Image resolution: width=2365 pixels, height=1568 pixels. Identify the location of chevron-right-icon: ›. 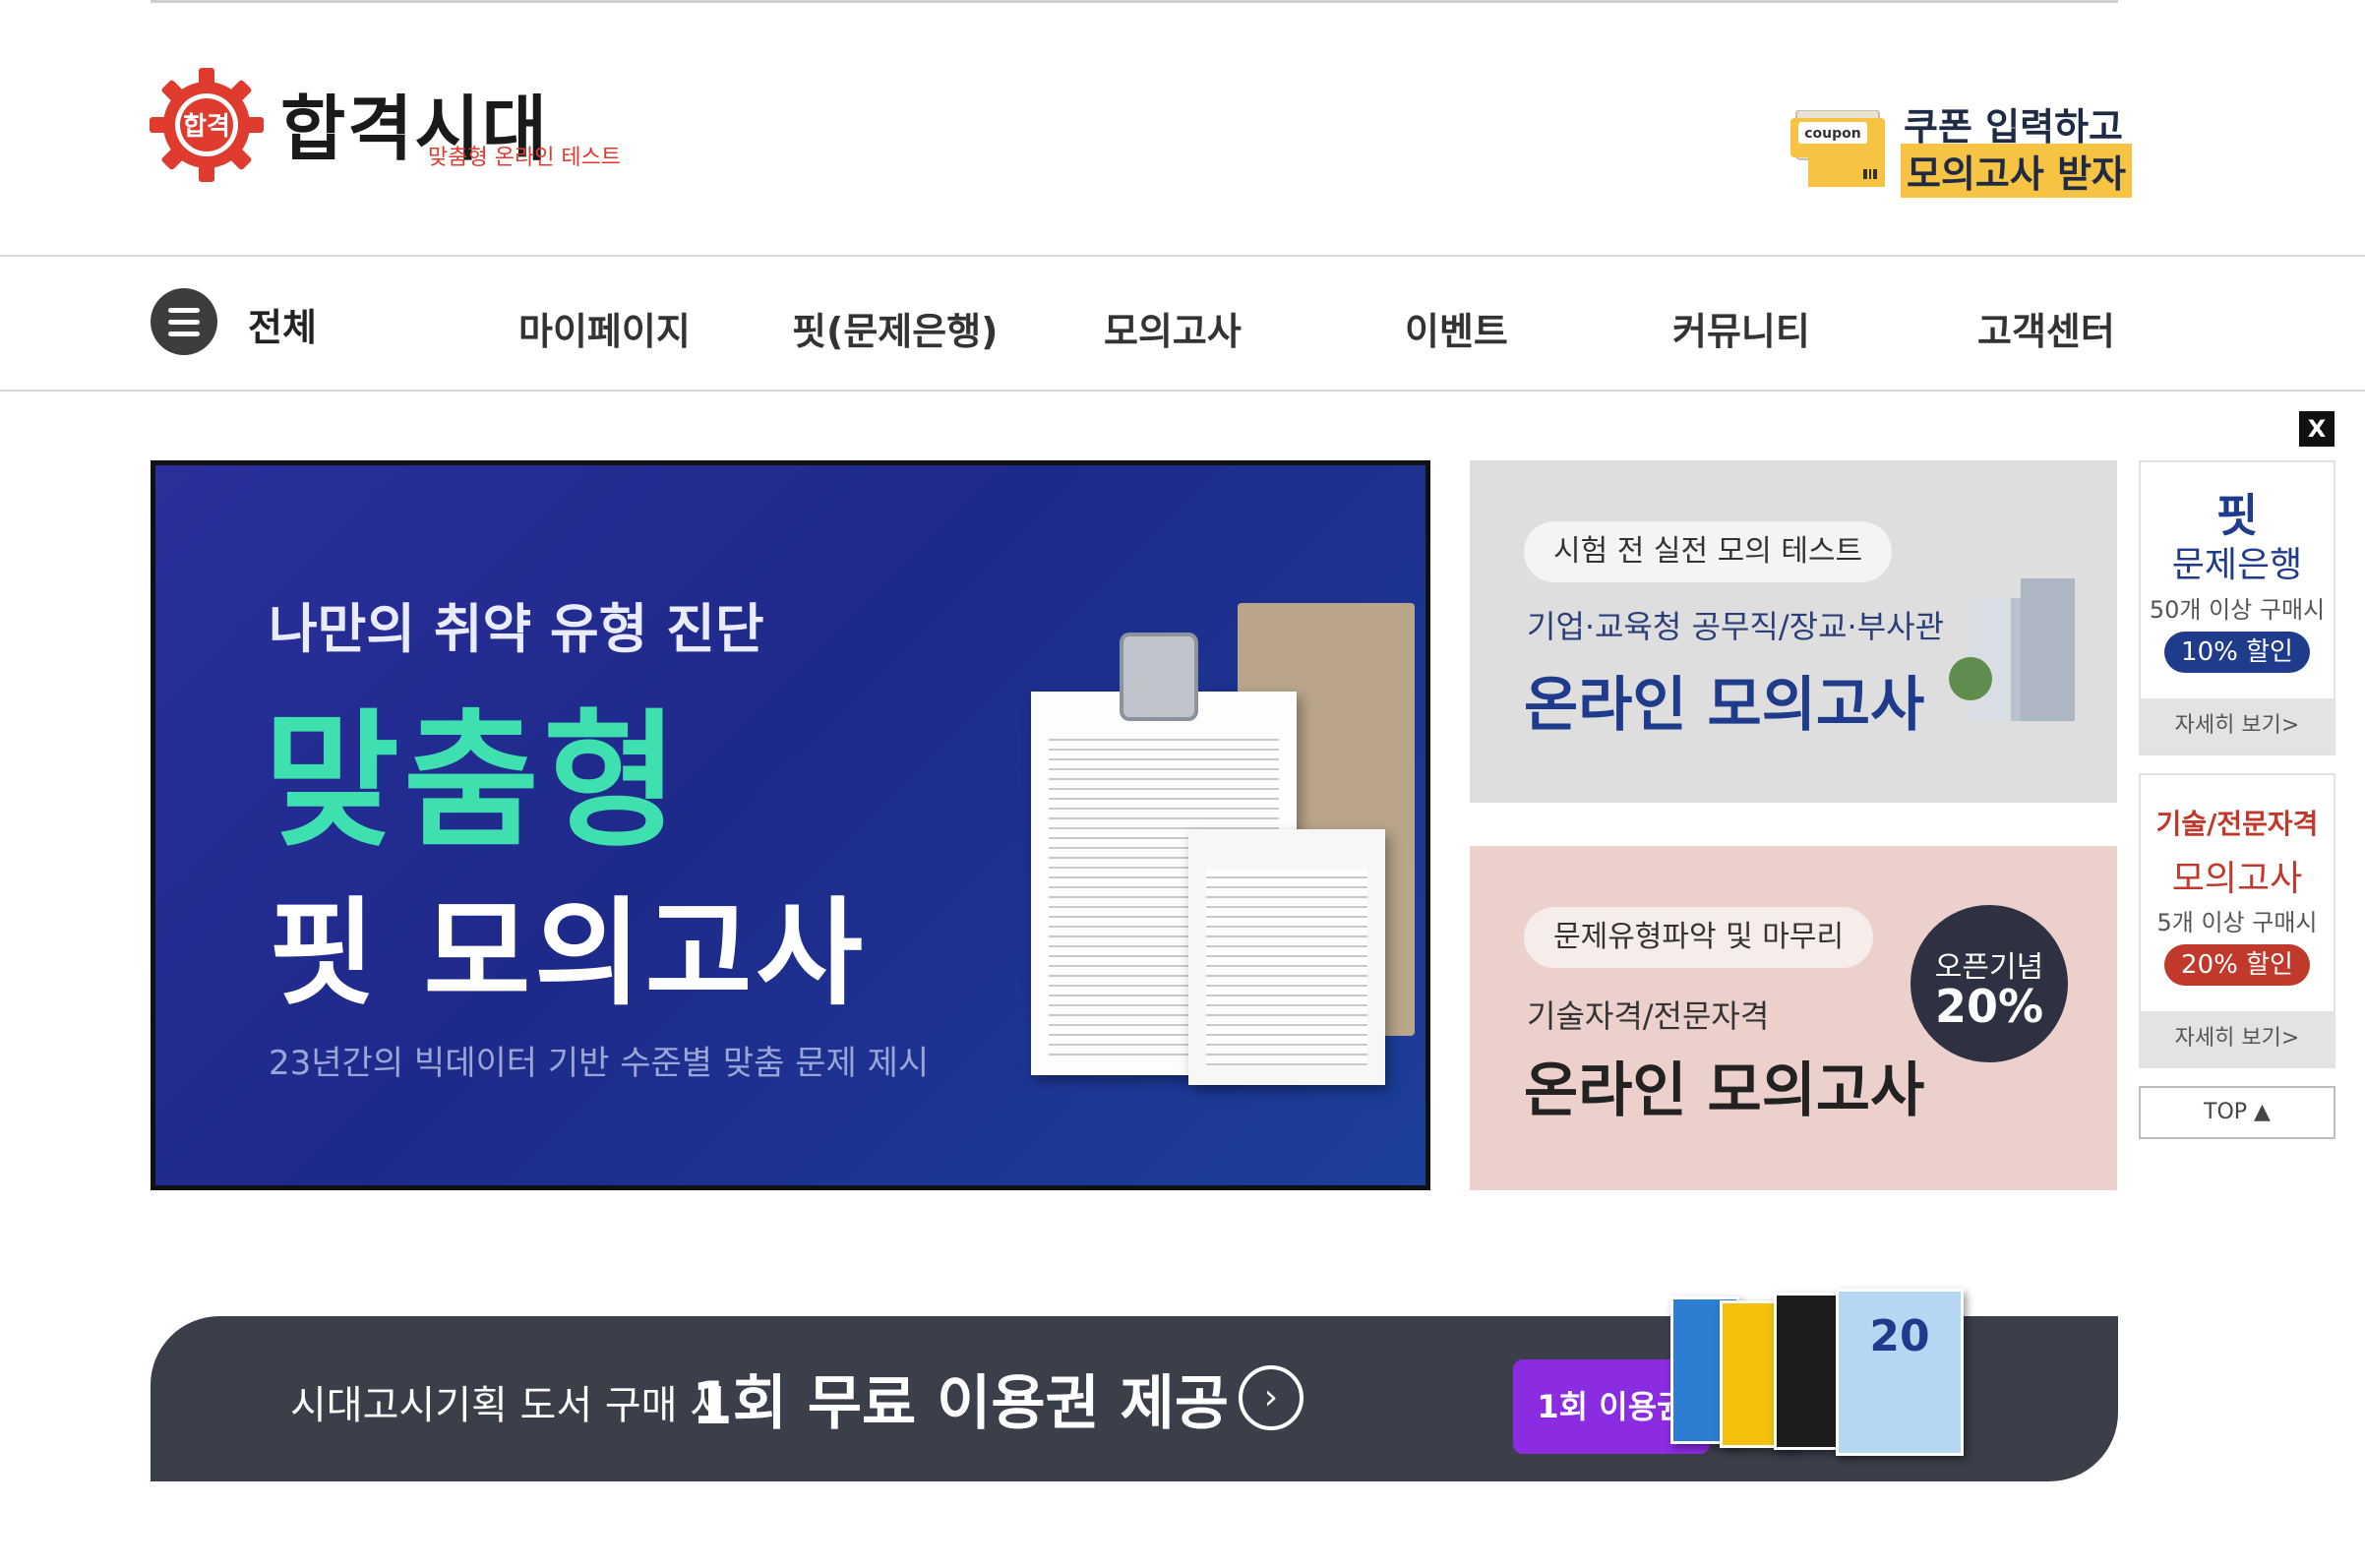
(1271, 1397).